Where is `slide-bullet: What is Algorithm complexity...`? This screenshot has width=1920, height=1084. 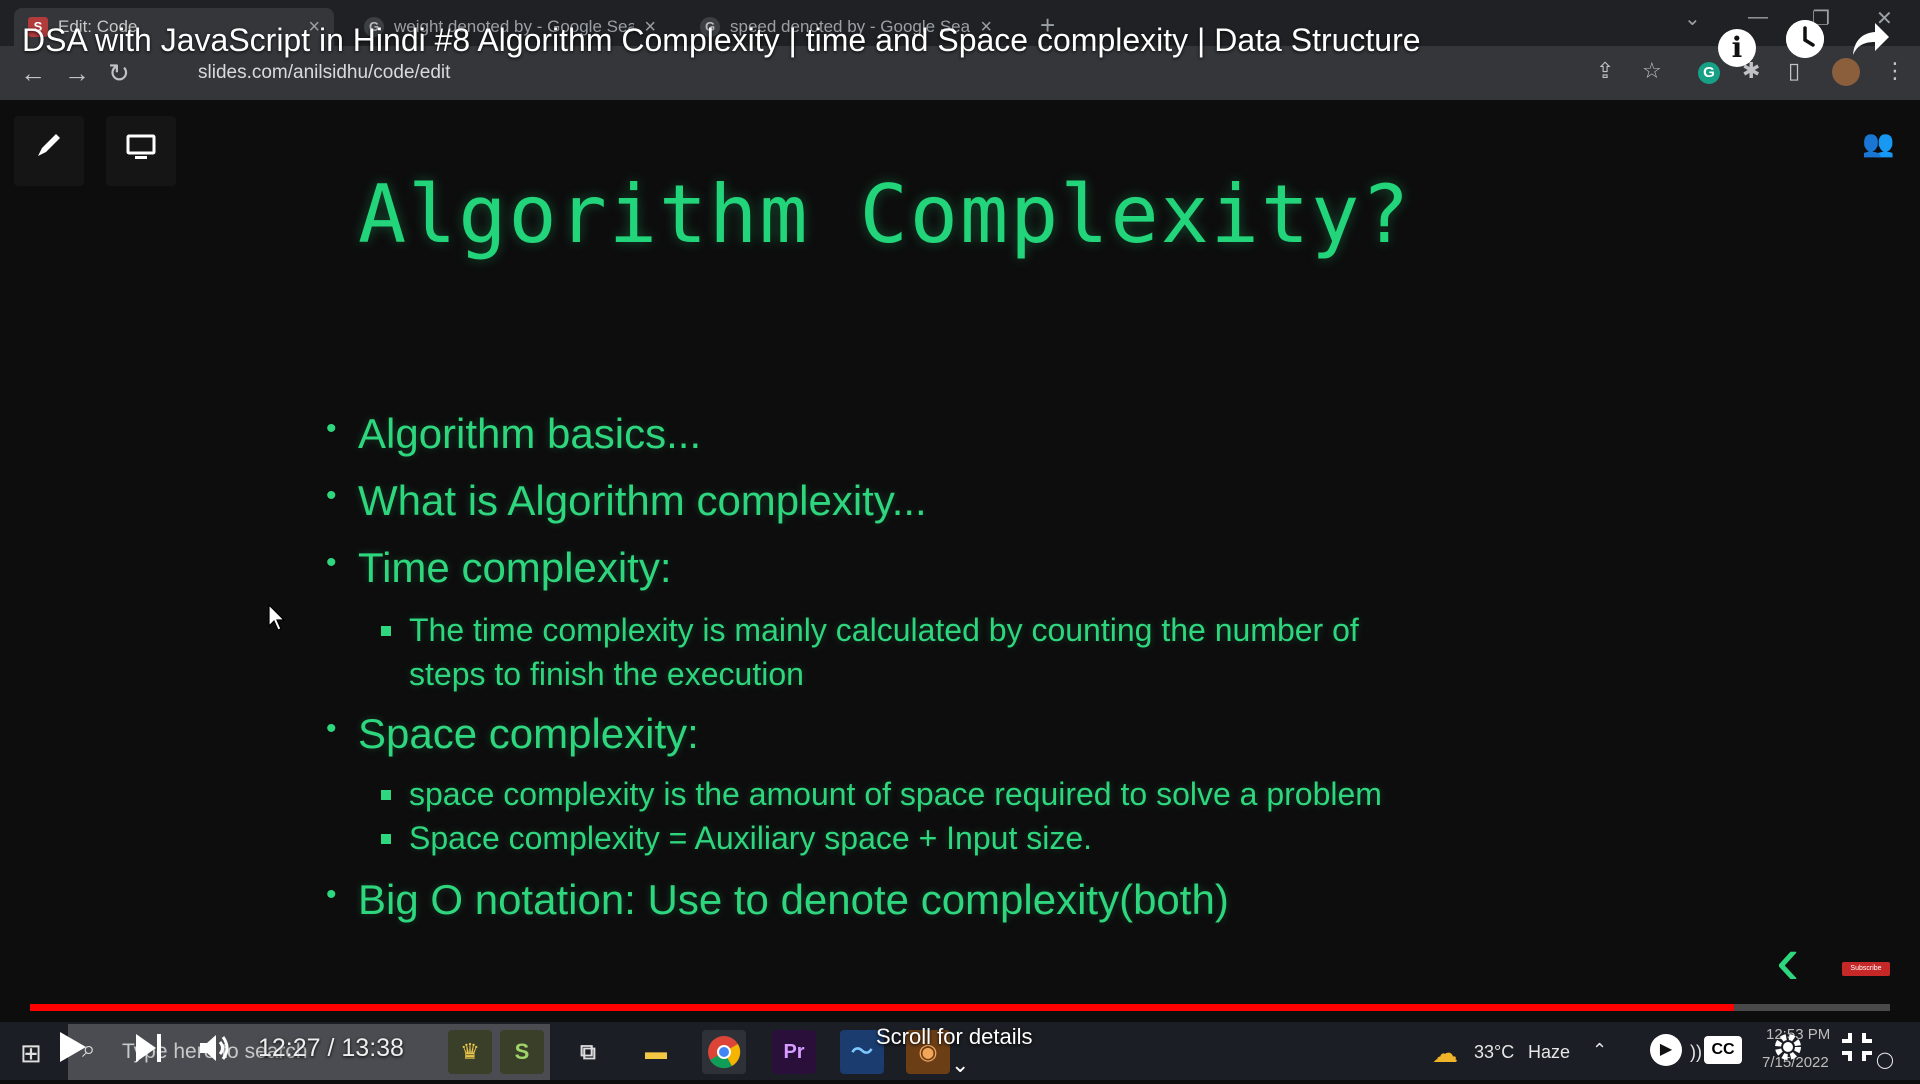
slide-bullet: What is Algorithm complexity... is located at coordinates (642, 500).